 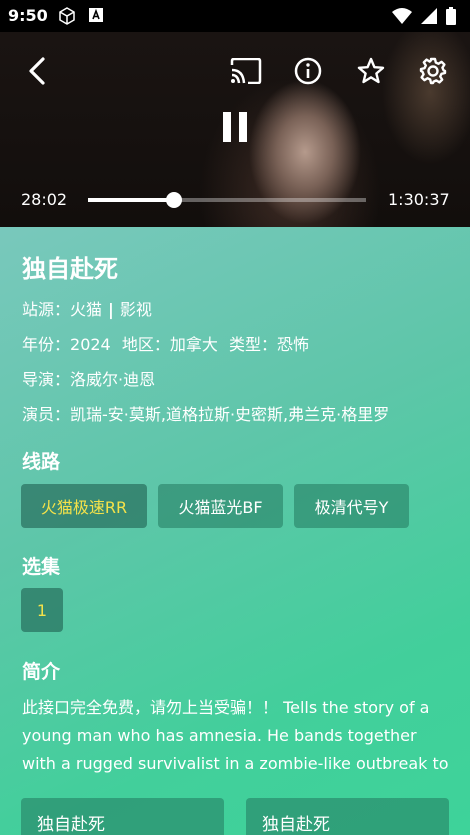 I want to click on meta-row: 年份：2024 地区：加拿大 类型：恐怖, so click(x=165, y=343).